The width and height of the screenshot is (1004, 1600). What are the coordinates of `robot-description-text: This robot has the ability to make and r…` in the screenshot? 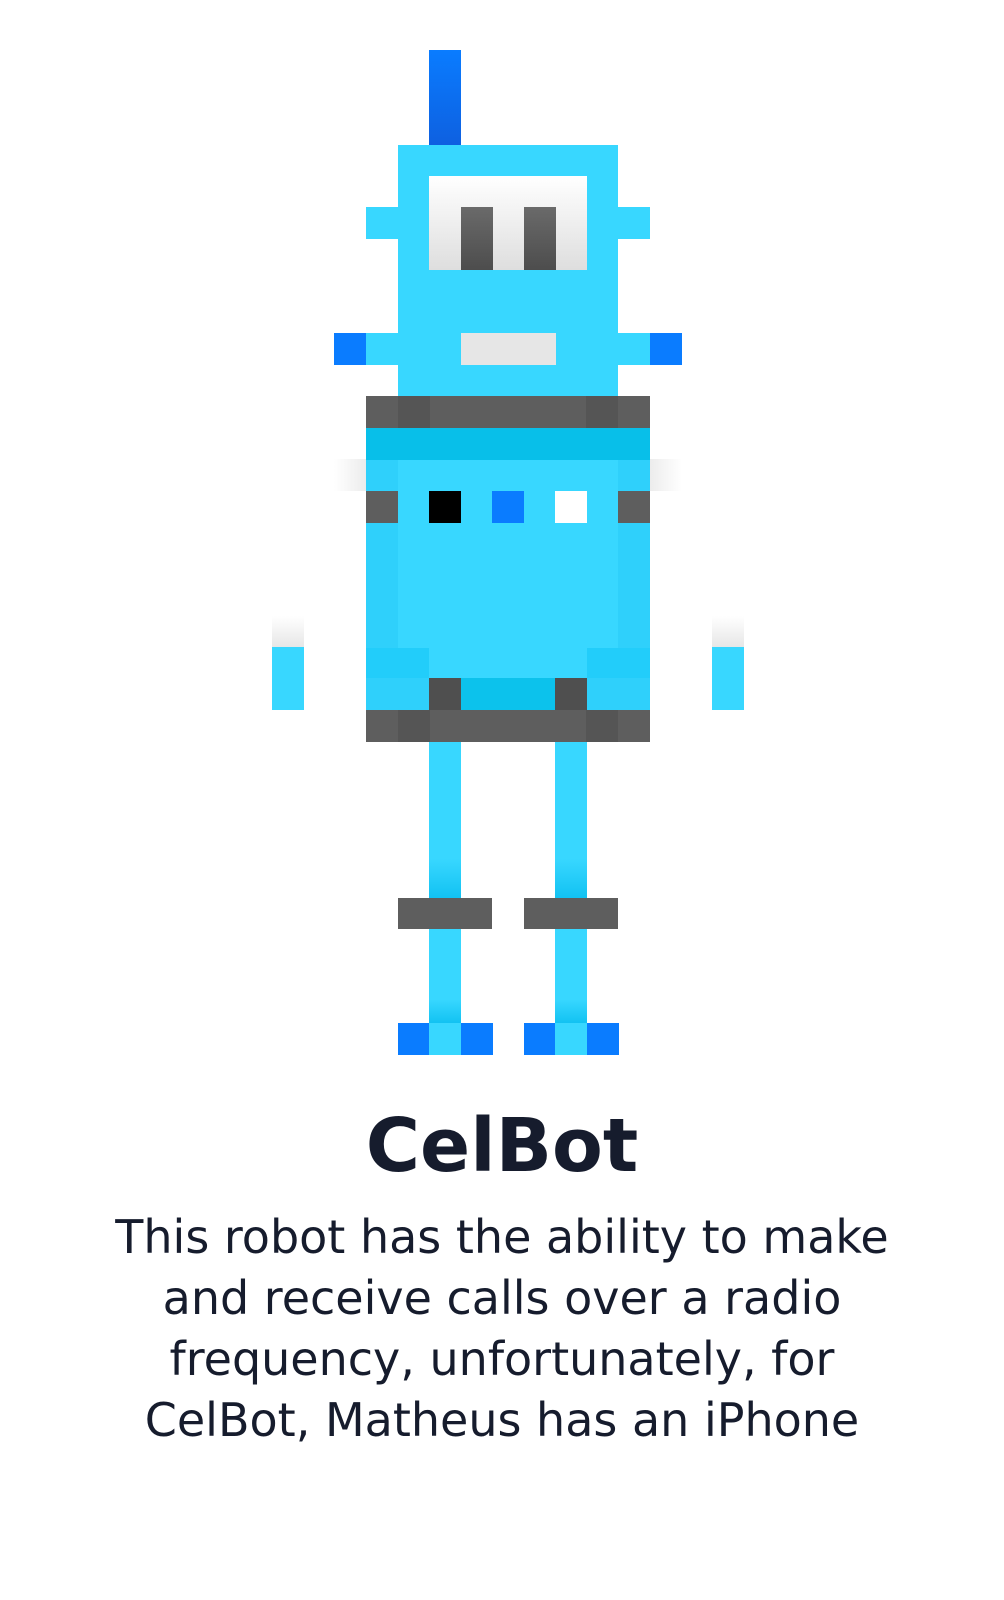 It's located at (502, 1328).